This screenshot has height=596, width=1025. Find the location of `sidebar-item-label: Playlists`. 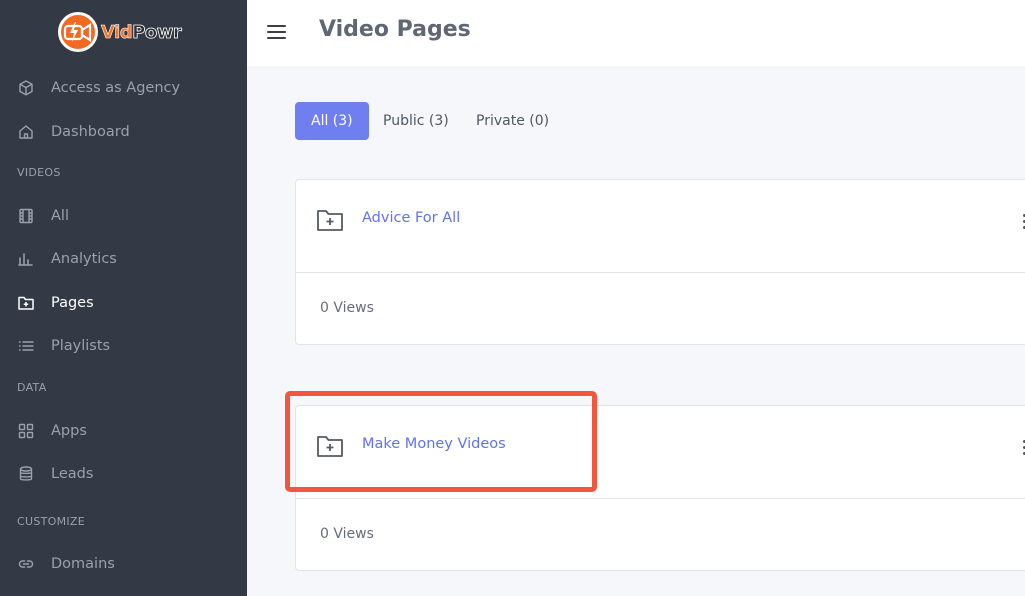

sidebar-item-label: Playlists is located at coordinates (81, 346).